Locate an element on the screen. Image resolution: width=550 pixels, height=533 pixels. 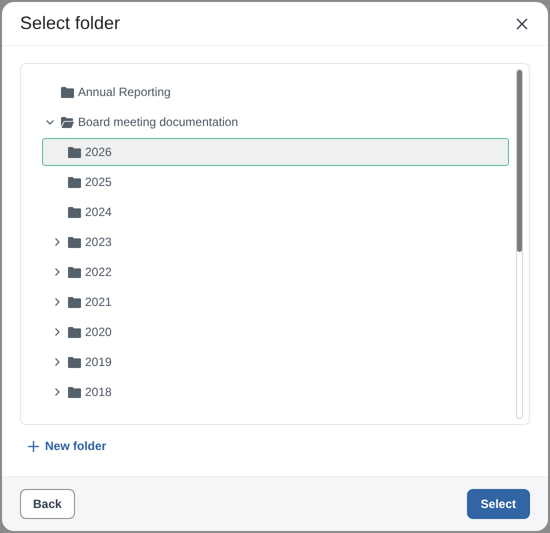
chevron-down-icon is located at coordinates (50, 122).